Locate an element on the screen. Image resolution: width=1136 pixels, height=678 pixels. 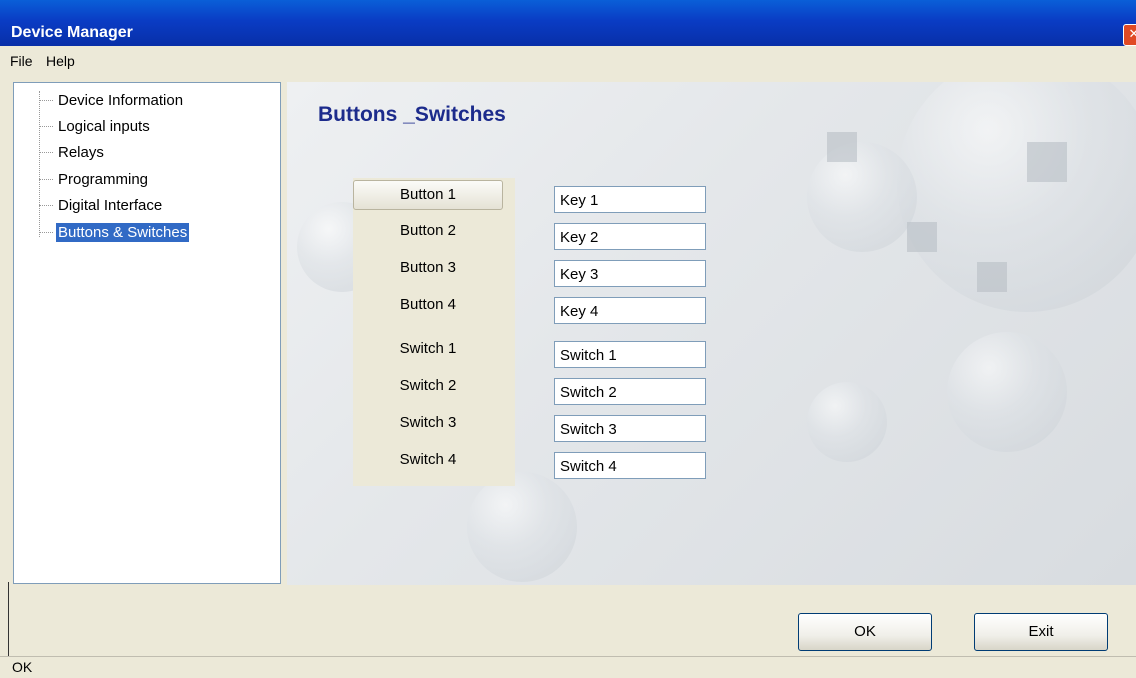
tree-item-label: Logical inputs is located at coordinates (104, 126).